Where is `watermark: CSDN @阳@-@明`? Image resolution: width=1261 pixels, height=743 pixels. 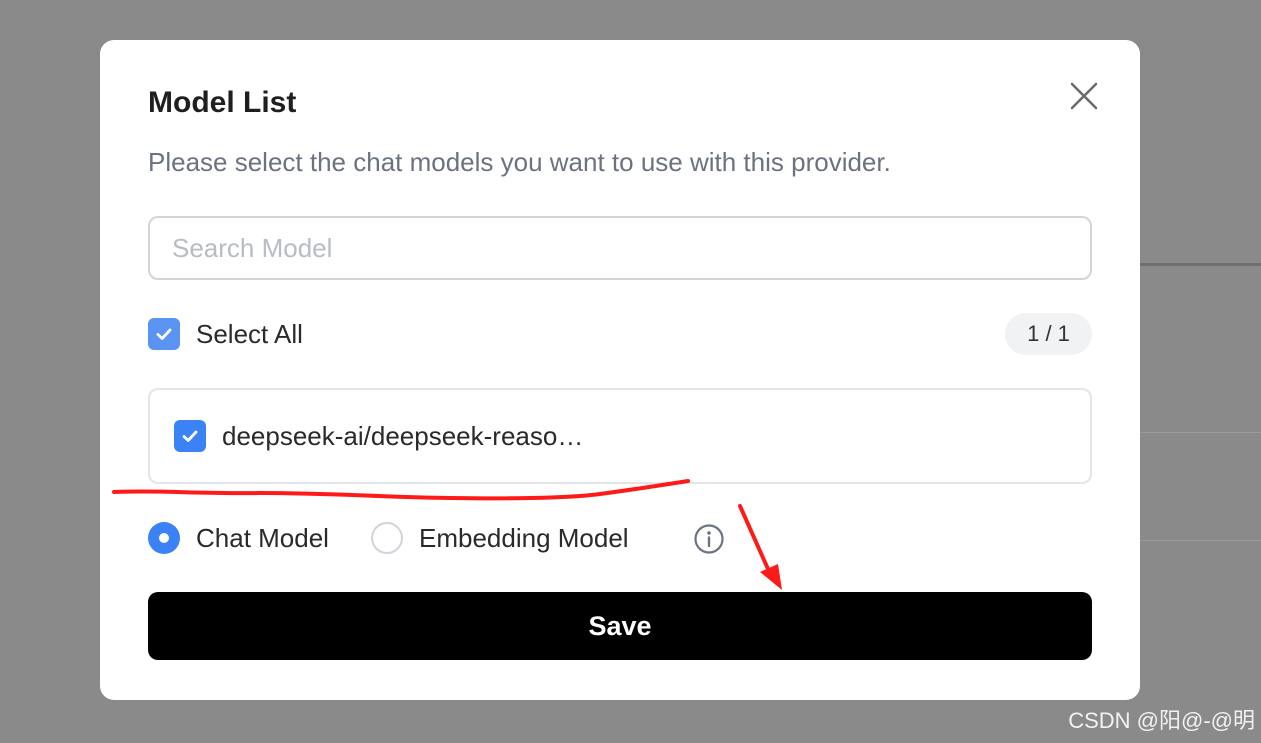
watermark: CSDN @阳@-@明 is located at coordinates (1161, 720).